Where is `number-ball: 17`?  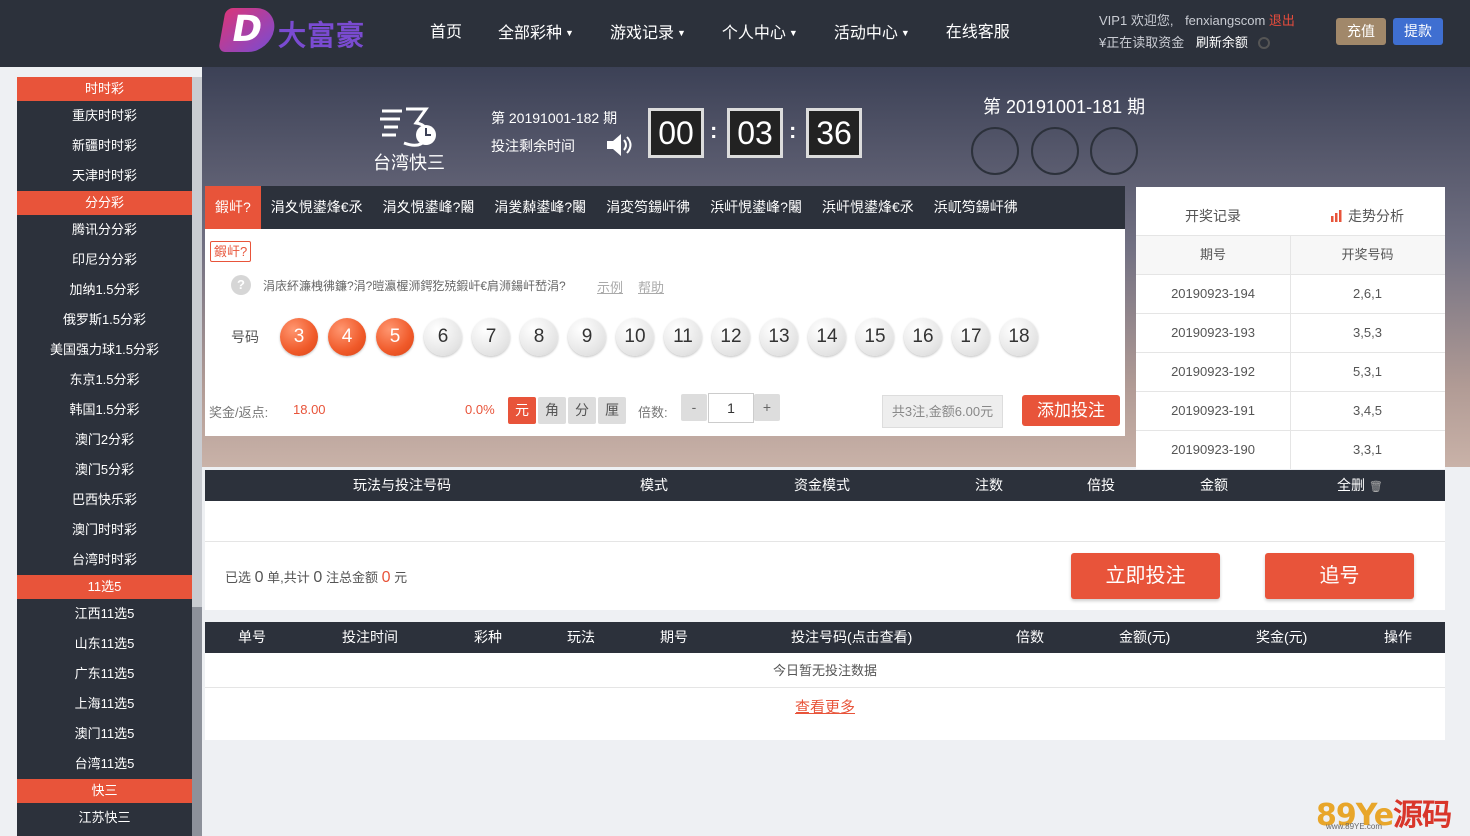 number-ball: 17 is located at coordinates (971, 337).